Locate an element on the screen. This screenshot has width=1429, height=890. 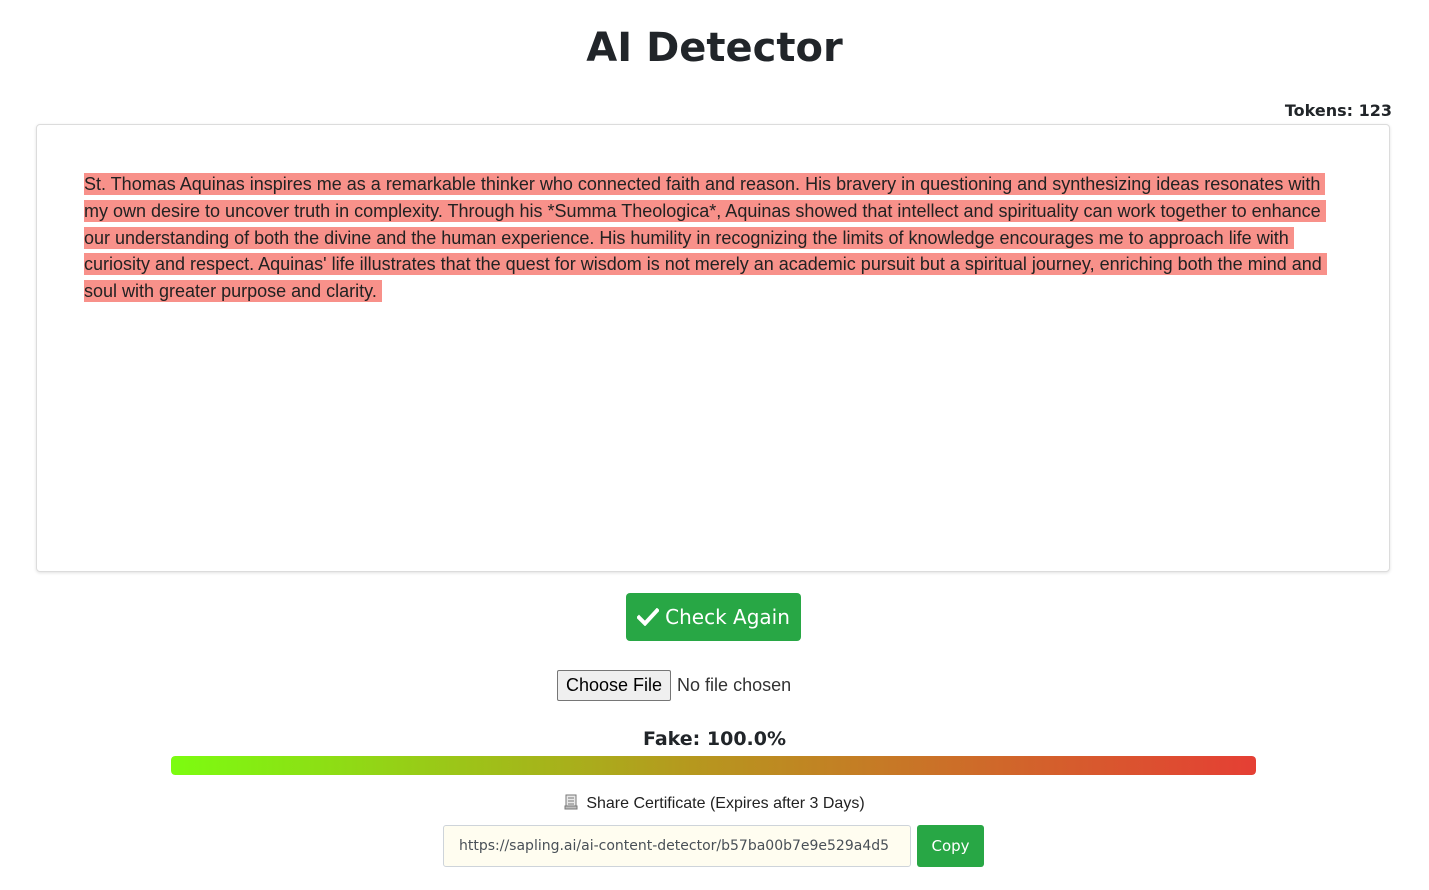
check-again-button: Check Again is located at coordinates (713, 617).